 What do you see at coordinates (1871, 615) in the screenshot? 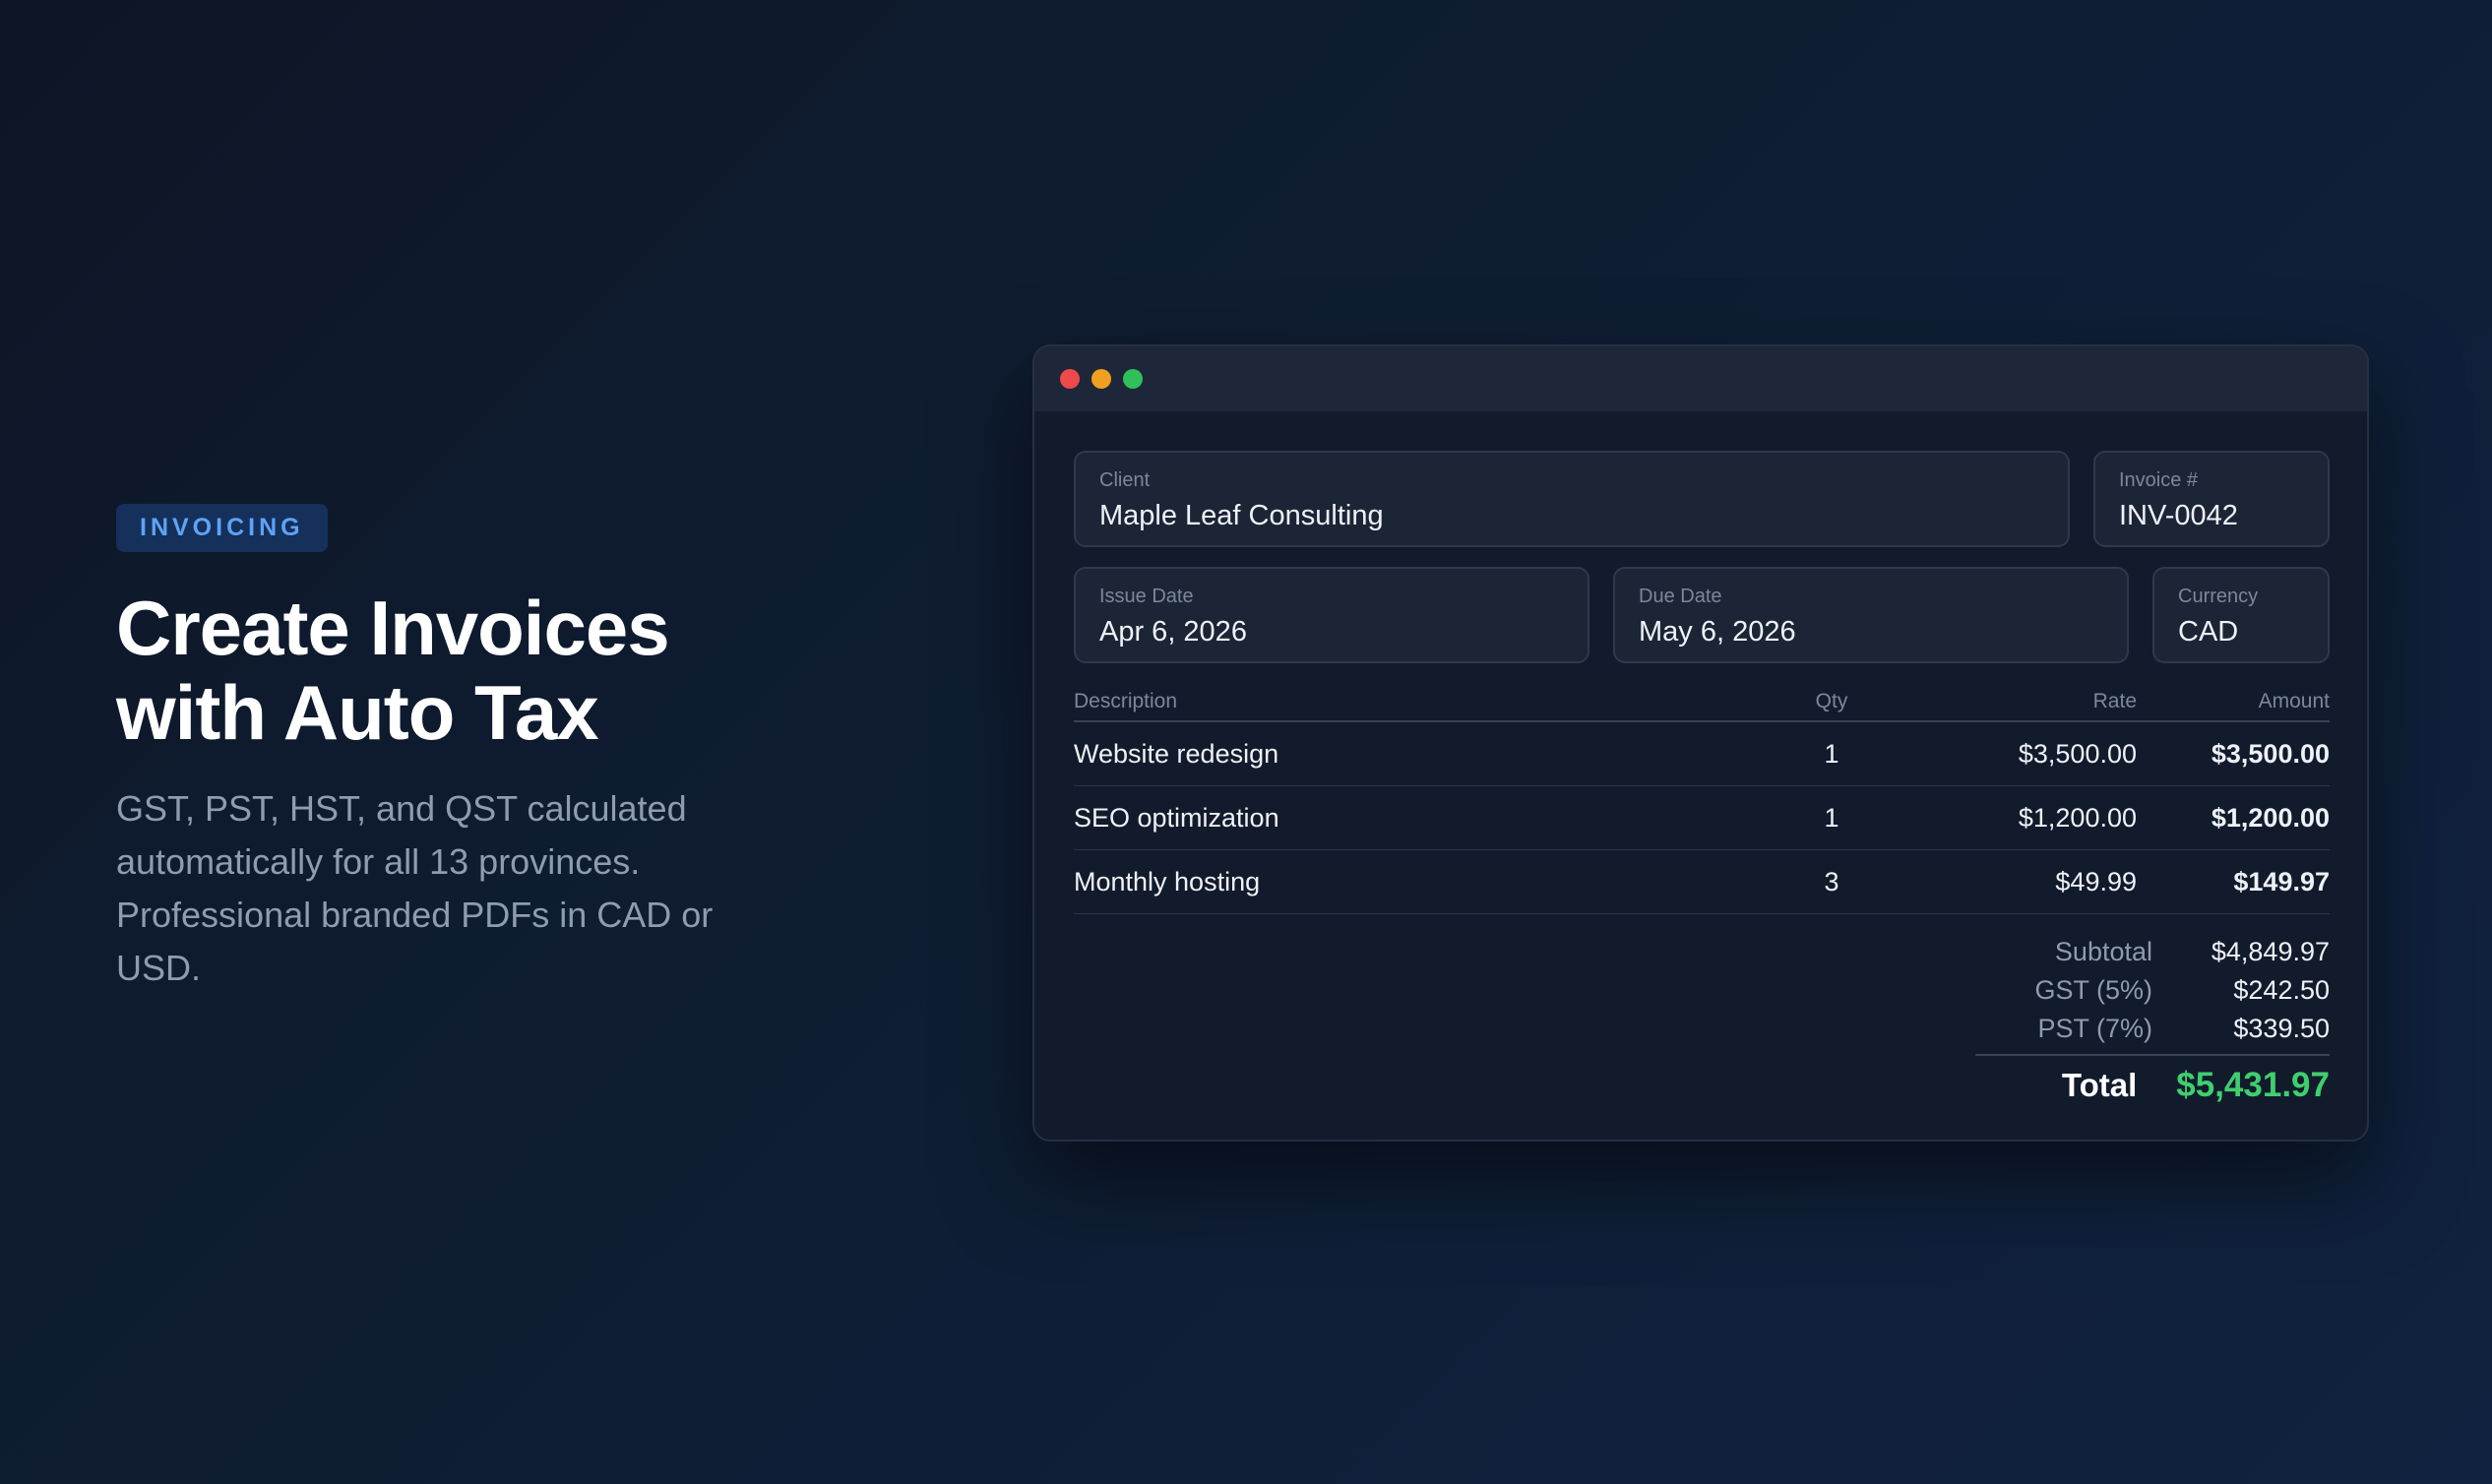
I see `due-date-field: Due Date May 6, 2026` at bounding box center [1871, 615].